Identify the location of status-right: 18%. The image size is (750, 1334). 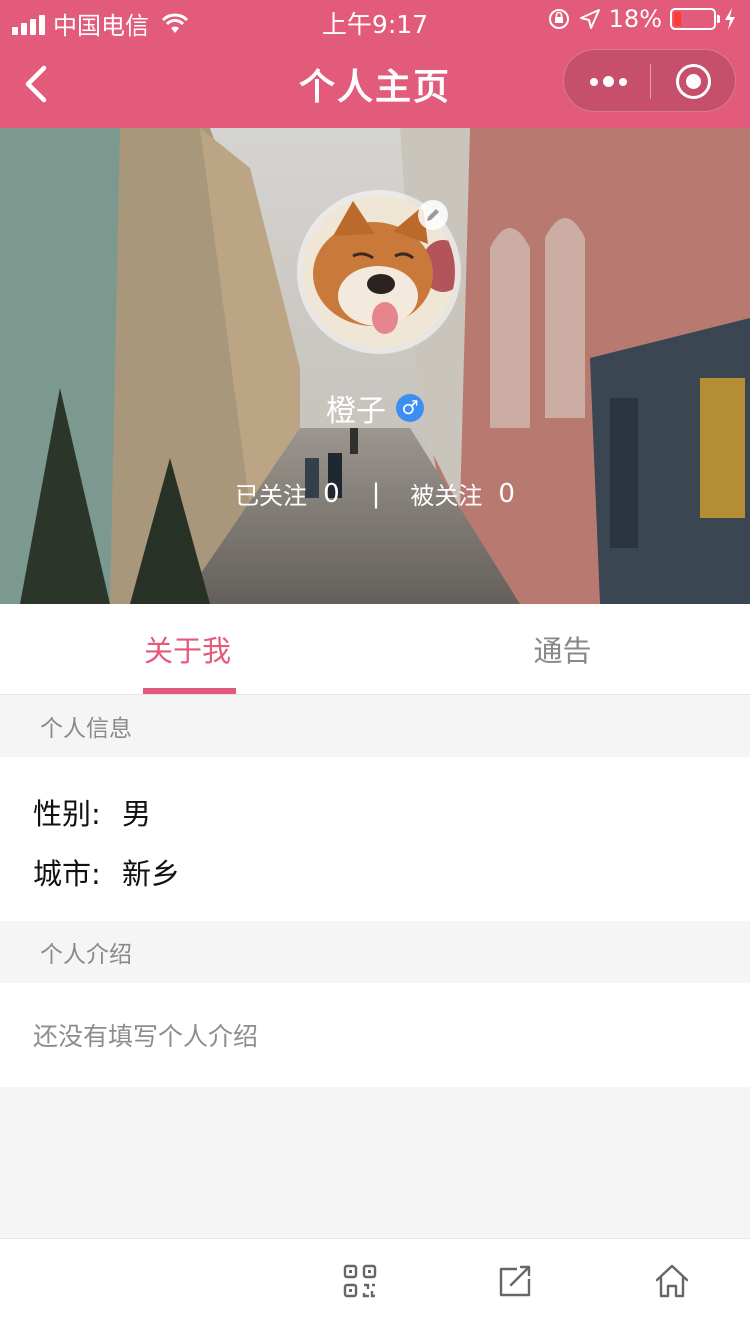
(641, 19).